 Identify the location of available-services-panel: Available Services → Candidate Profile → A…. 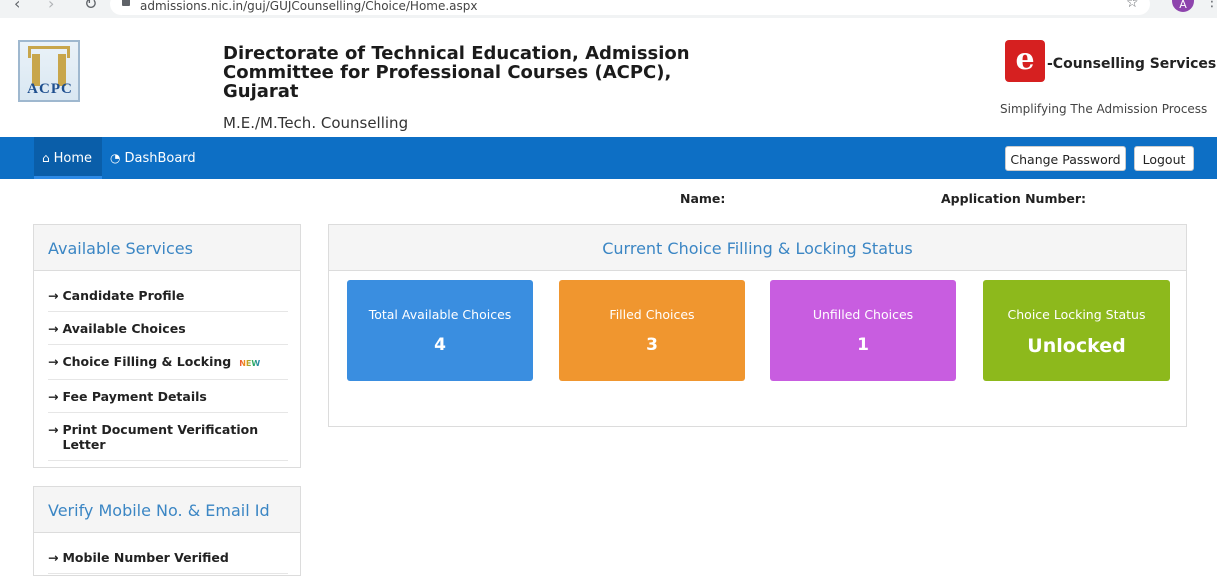
(167, 346).